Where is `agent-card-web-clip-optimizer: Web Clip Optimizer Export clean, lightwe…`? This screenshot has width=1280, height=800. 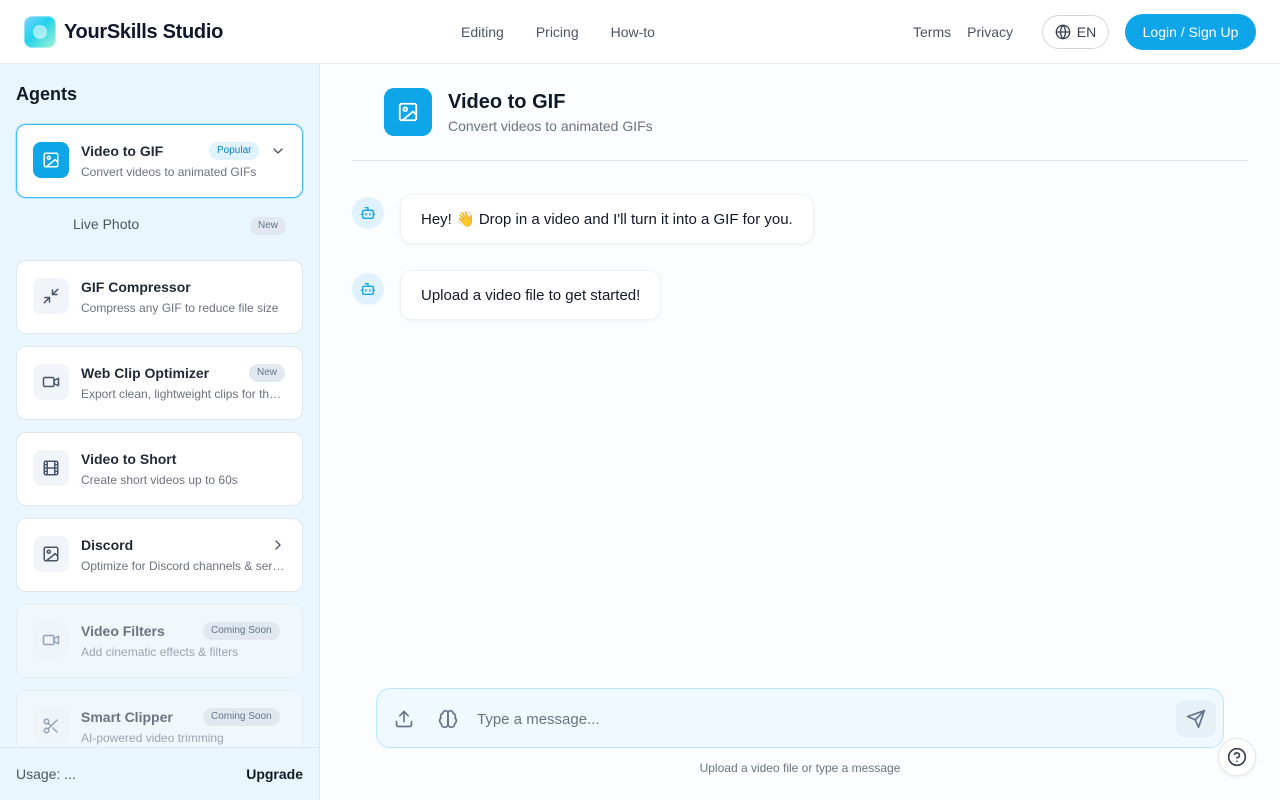 agent-card-web-clip-optimizer: Web Clip Optimizer Export clean, lightwe… is located at coordinates (159, 383).